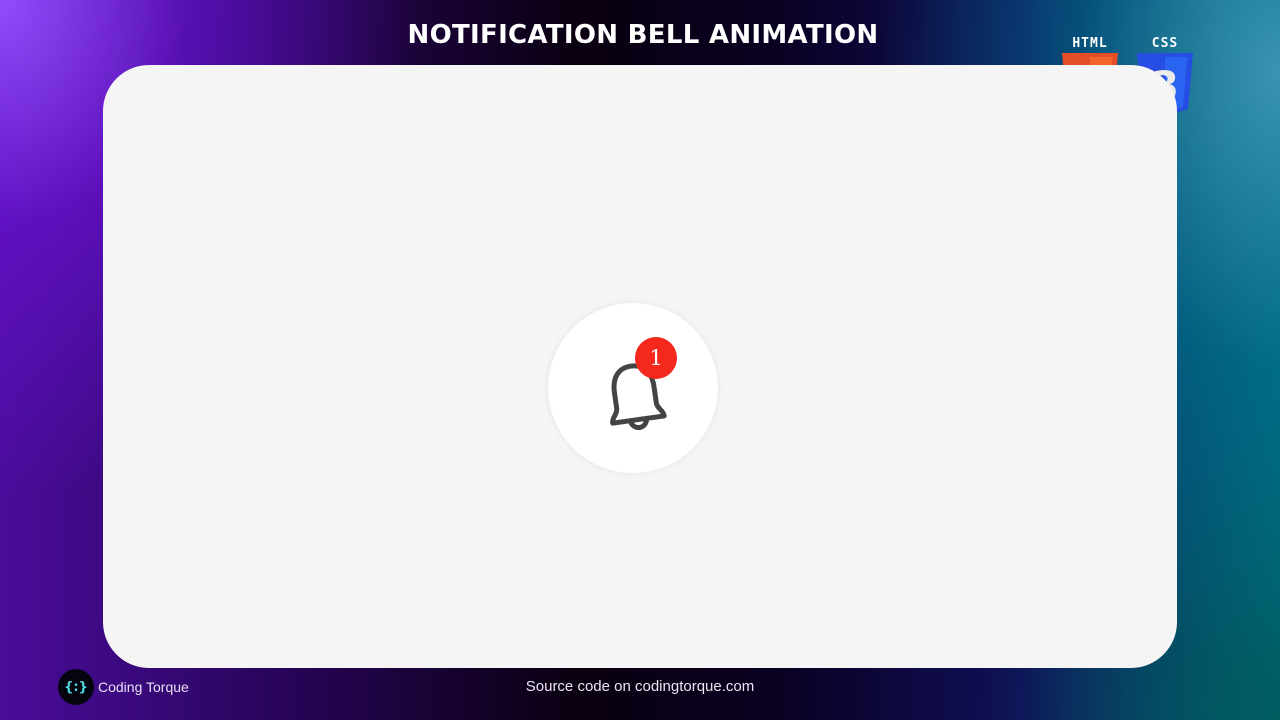 Image resolution: width=1280 pixels, height=720 pixels. Describe the element at coordinates (1165, 43) in the screenshot. I see `css-label: CSS` at that location.